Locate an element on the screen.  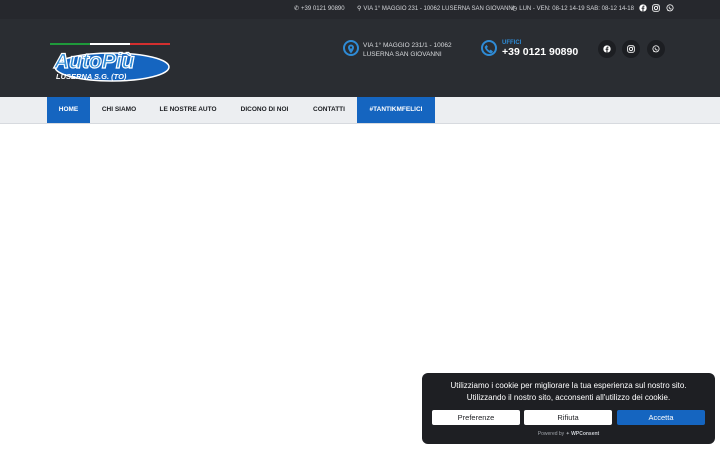
topbar-phone: ✆ +39 0121 90890 is located at coordinates (319, 9).